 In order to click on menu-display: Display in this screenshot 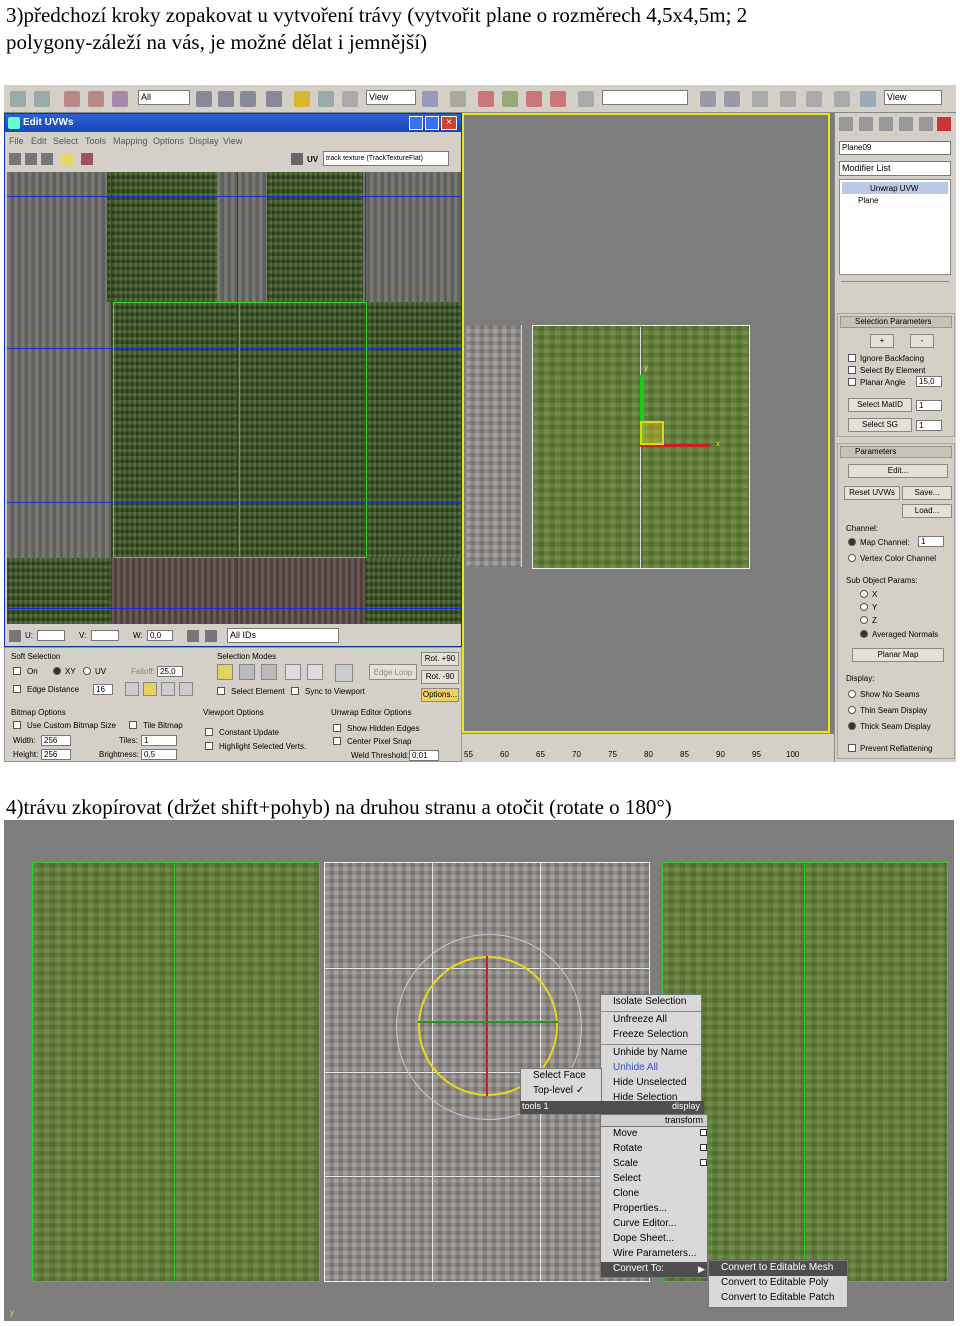, I will do `click(204, 141)`.